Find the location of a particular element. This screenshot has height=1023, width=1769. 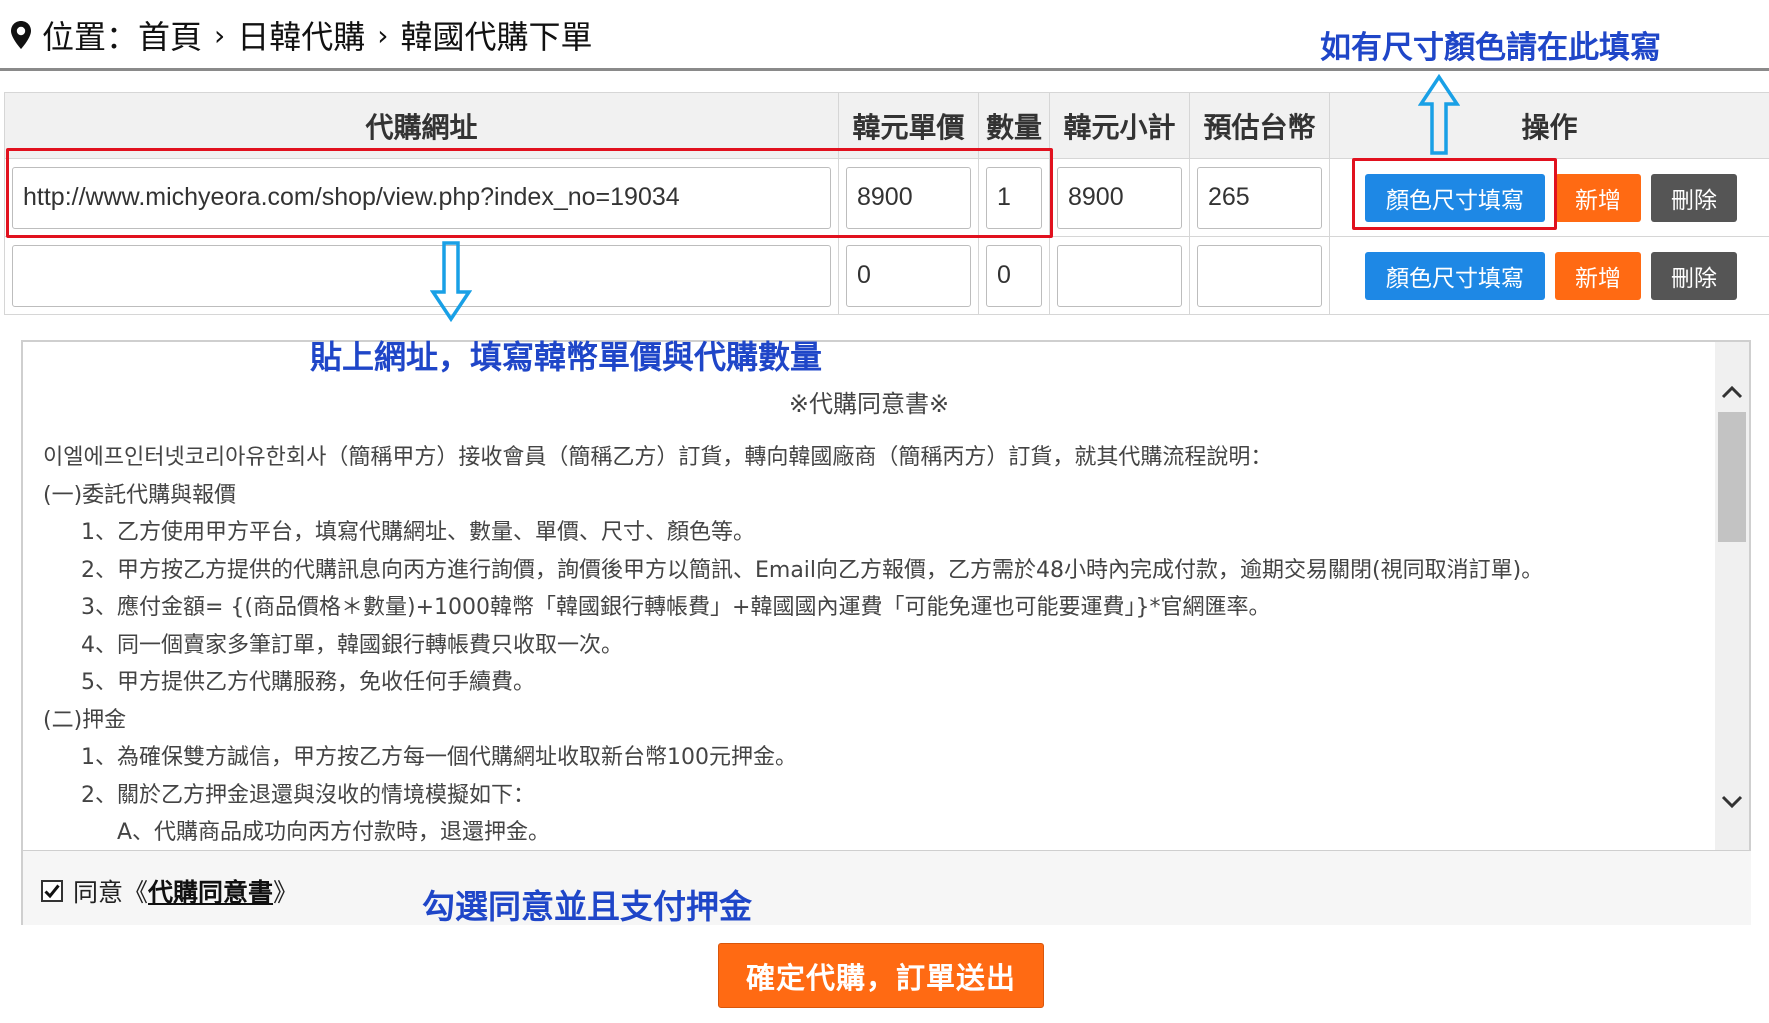

header-estimated-twd: 預估台幣 is located at coordinates (1259, 125).